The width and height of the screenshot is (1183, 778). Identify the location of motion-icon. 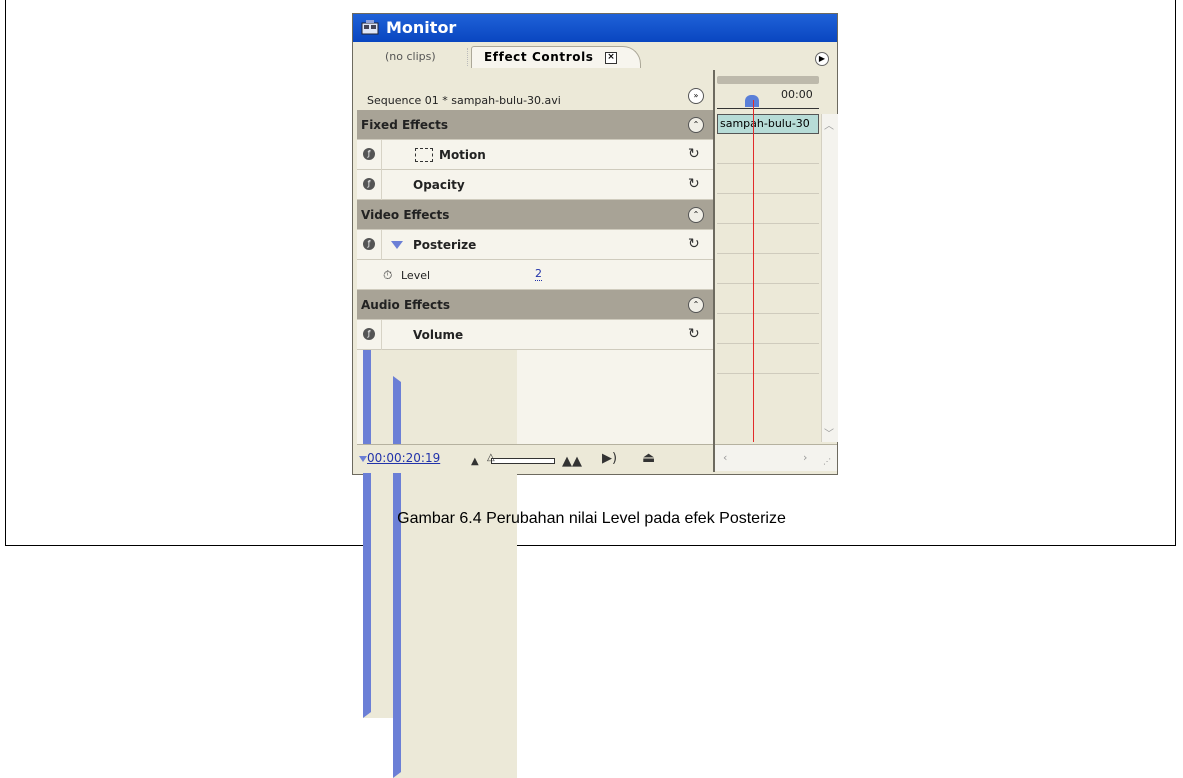
(424, 155).